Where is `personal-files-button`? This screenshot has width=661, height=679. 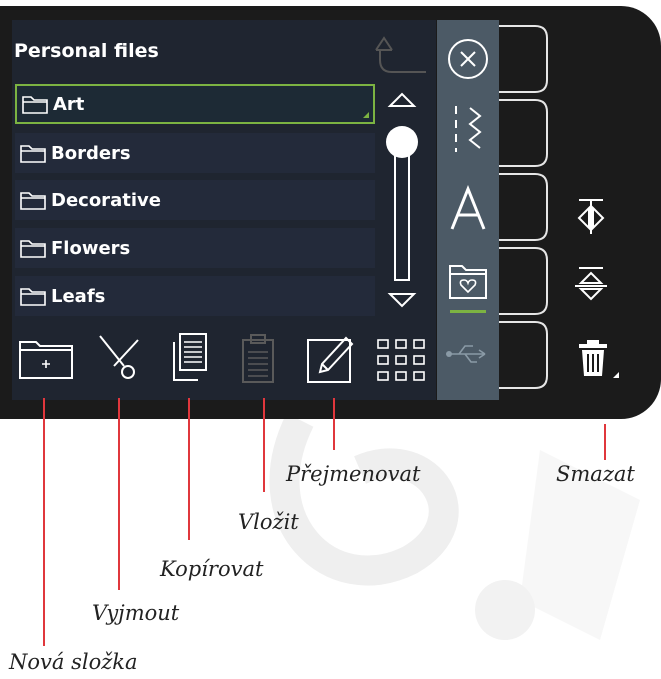
personal-files-button is located at coordinates (468, 287).